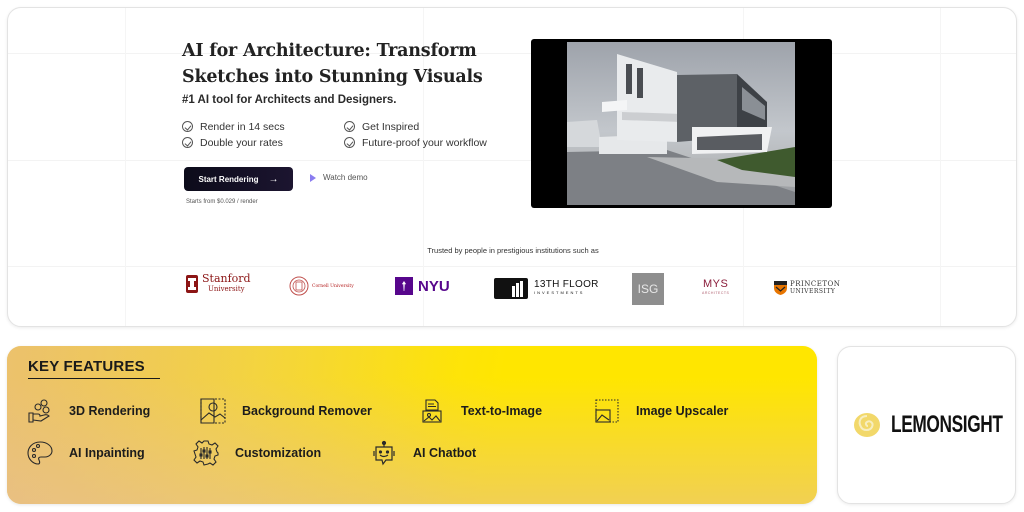 This screenshot has width=1024, height=512. What do you see at coordinates (813, 291) in the screenshot?
I see `princeton-sub: UNIVERSITY` at bounding box center [813, 291].